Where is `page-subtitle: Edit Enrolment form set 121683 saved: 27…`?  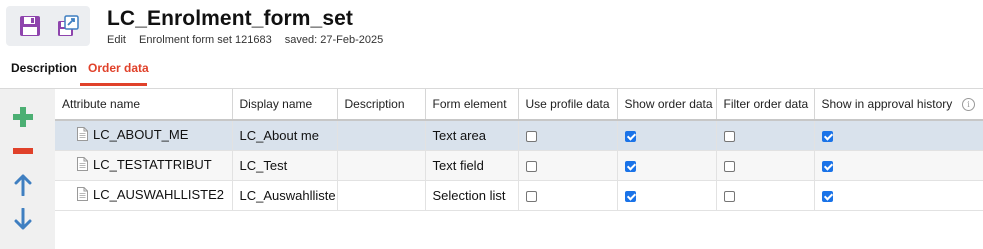 page-subtitle: Edit Enrolment form set 121683 saved: 27… is located at coordinates (250, 40).